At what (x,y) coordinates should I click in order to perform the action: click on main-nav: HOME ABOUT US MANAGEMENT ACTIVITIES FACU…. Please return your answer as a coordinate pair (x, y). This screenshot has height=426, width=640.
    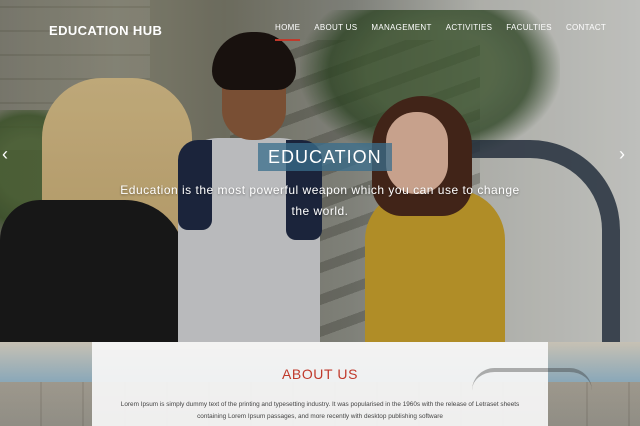
    Looking at the image, I should click on (440, 32).